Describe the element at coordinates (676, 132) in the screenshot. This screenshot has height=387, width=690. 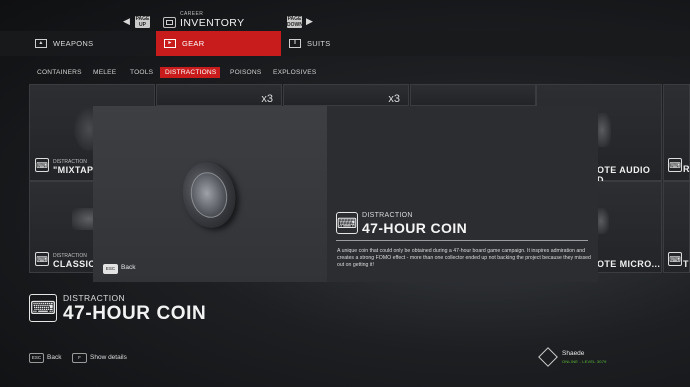
I see `item-tile: ⌨ R` at that location.